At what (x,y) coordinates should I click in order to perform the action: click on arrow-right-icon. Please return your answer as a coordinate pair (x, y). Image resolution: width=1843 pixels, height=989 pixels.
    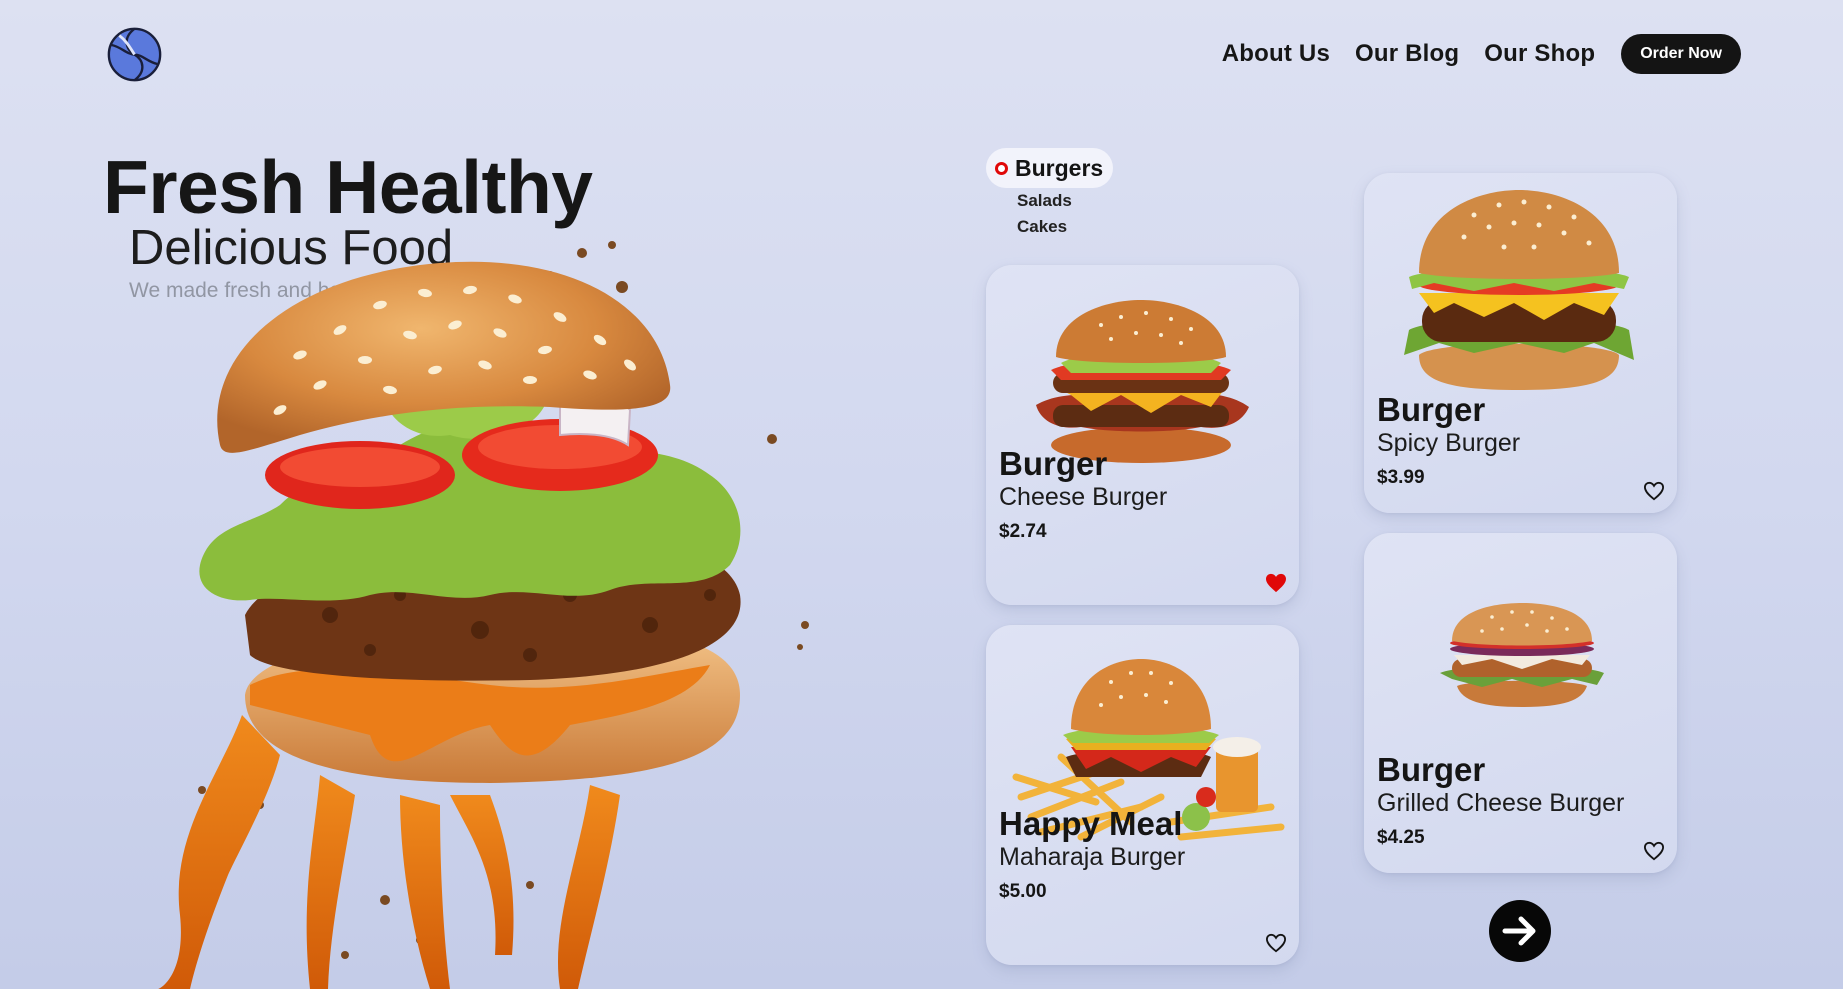
    Looking at the image, I should click on (1519, 931).